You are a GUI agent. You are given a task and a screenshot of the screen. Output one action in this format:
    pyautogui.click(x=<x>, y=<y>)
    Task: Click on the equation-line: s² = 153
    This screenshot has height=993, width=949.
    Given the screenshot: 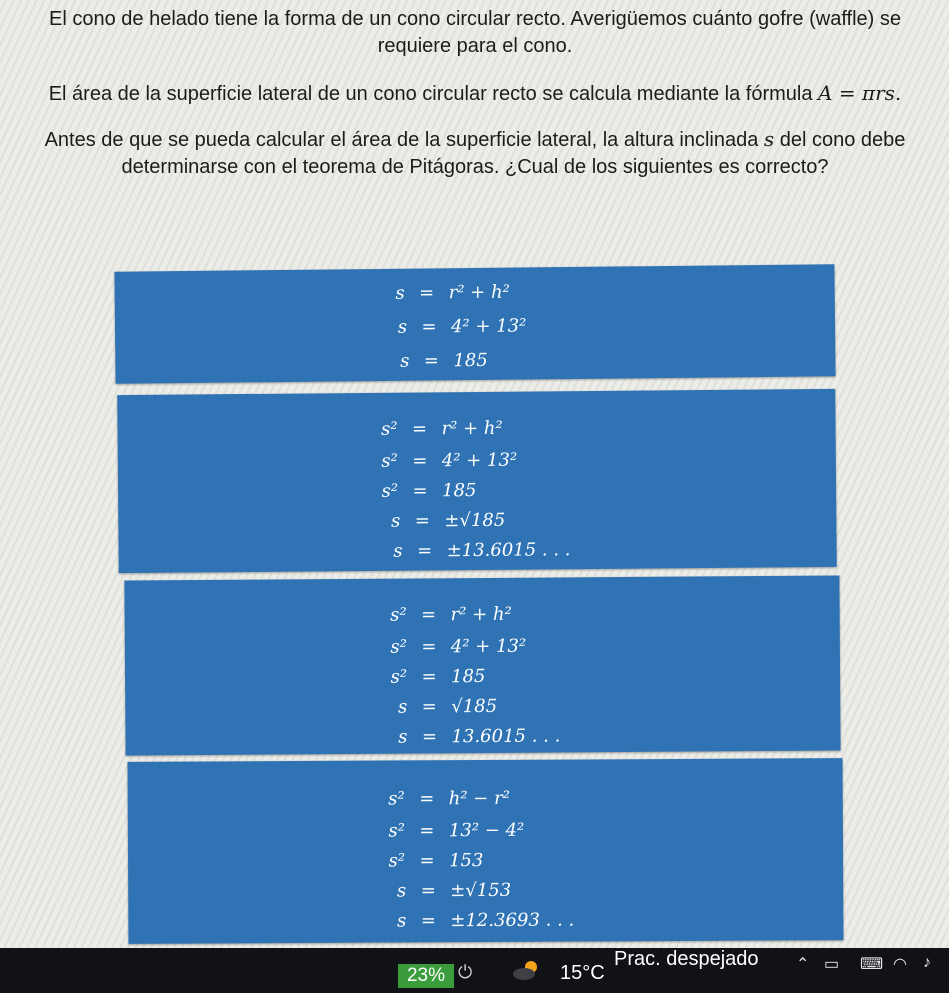 What is the action you would take?
    pyautogui.click(x=423, y=861)
    